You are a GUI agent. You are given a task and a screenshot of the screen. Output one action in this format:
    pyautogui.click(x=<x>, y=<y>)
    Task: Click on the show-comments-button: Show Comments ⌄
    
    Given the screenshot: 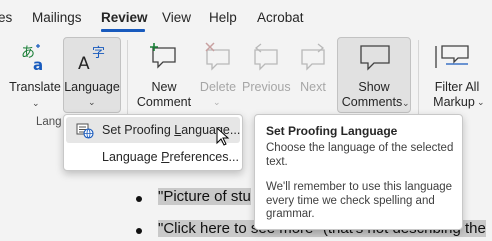 What is the action you would take?
    pyautogui.click(x=374, y=75)
    